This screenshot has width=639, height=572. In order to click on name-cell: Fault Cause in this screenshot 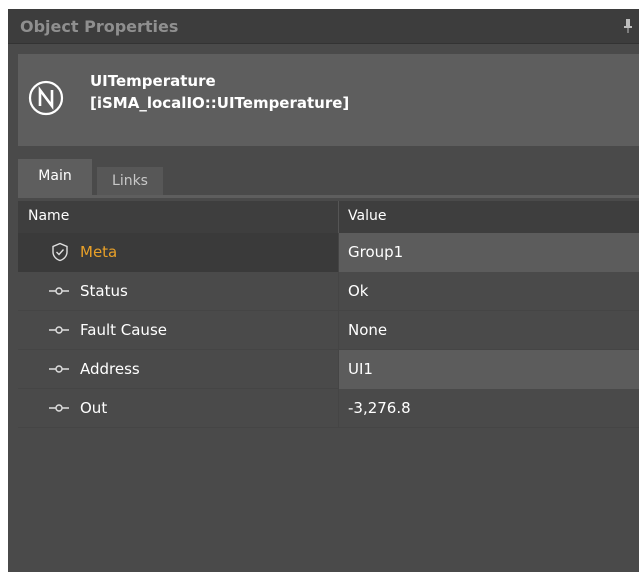, I will do `click(178, 330)`.